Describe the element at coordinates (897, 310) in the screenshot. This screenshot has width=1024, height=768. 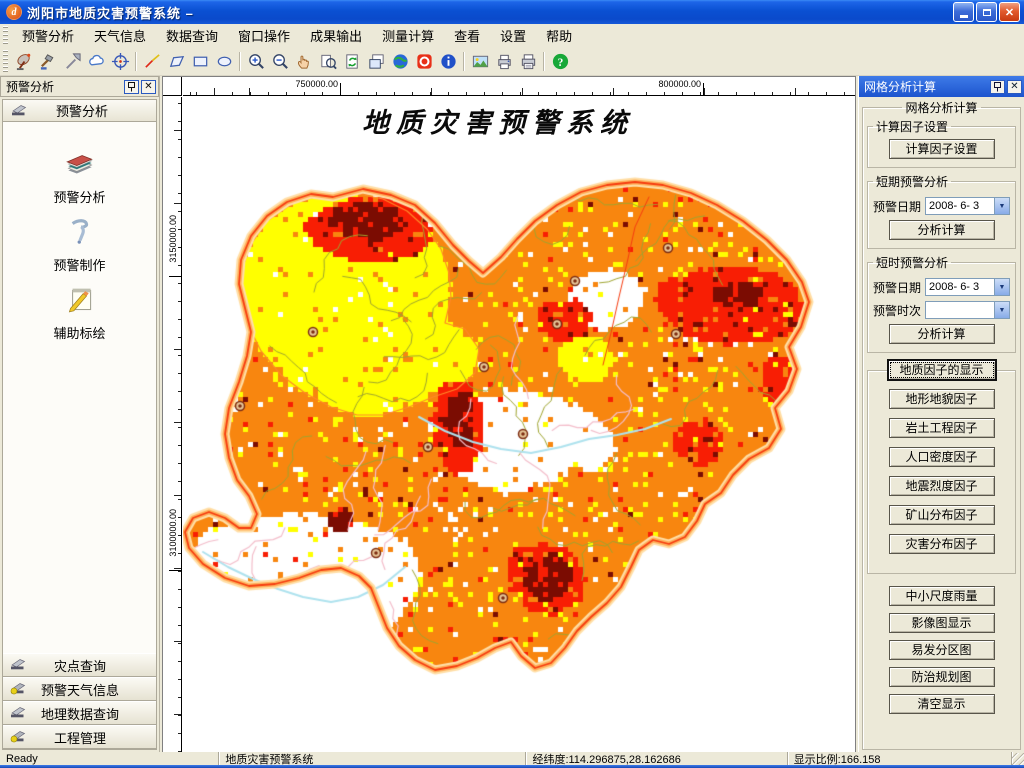
I see `warning-period-label: 预警时次` at that location.